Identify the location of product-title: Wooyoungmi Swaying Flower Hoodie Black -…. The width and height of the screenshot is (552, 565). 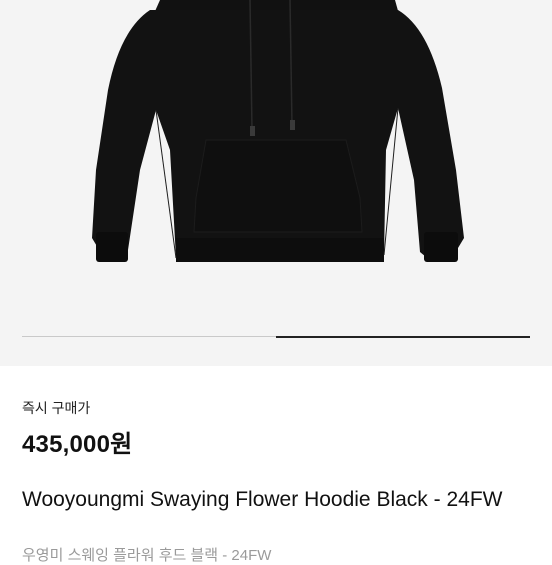
(262, 499).